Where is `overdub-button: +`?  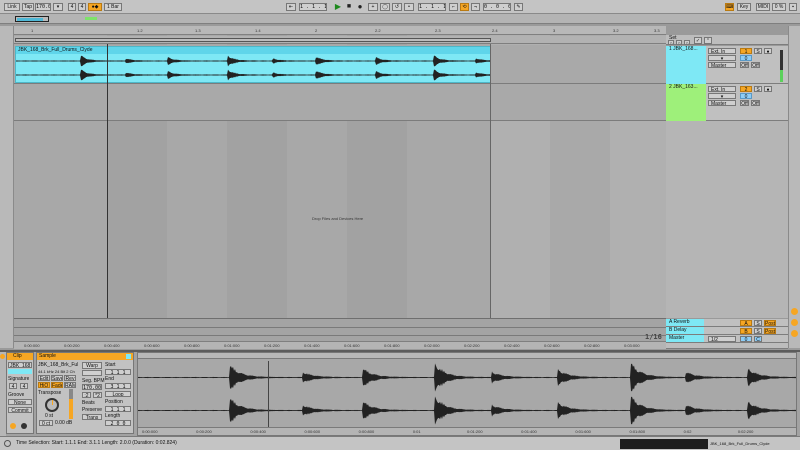 overdub-button: + is located at coordinates (373, 7).